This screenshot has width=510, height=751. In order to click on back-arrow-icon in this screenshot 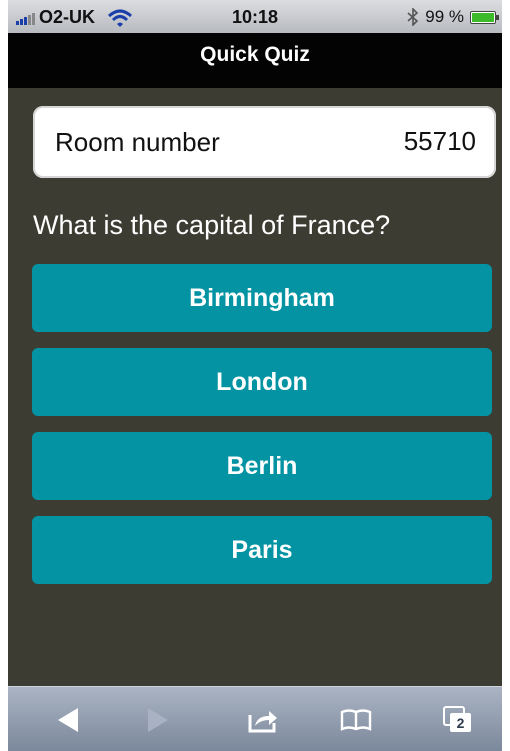, I will do `click(68, 719)`.